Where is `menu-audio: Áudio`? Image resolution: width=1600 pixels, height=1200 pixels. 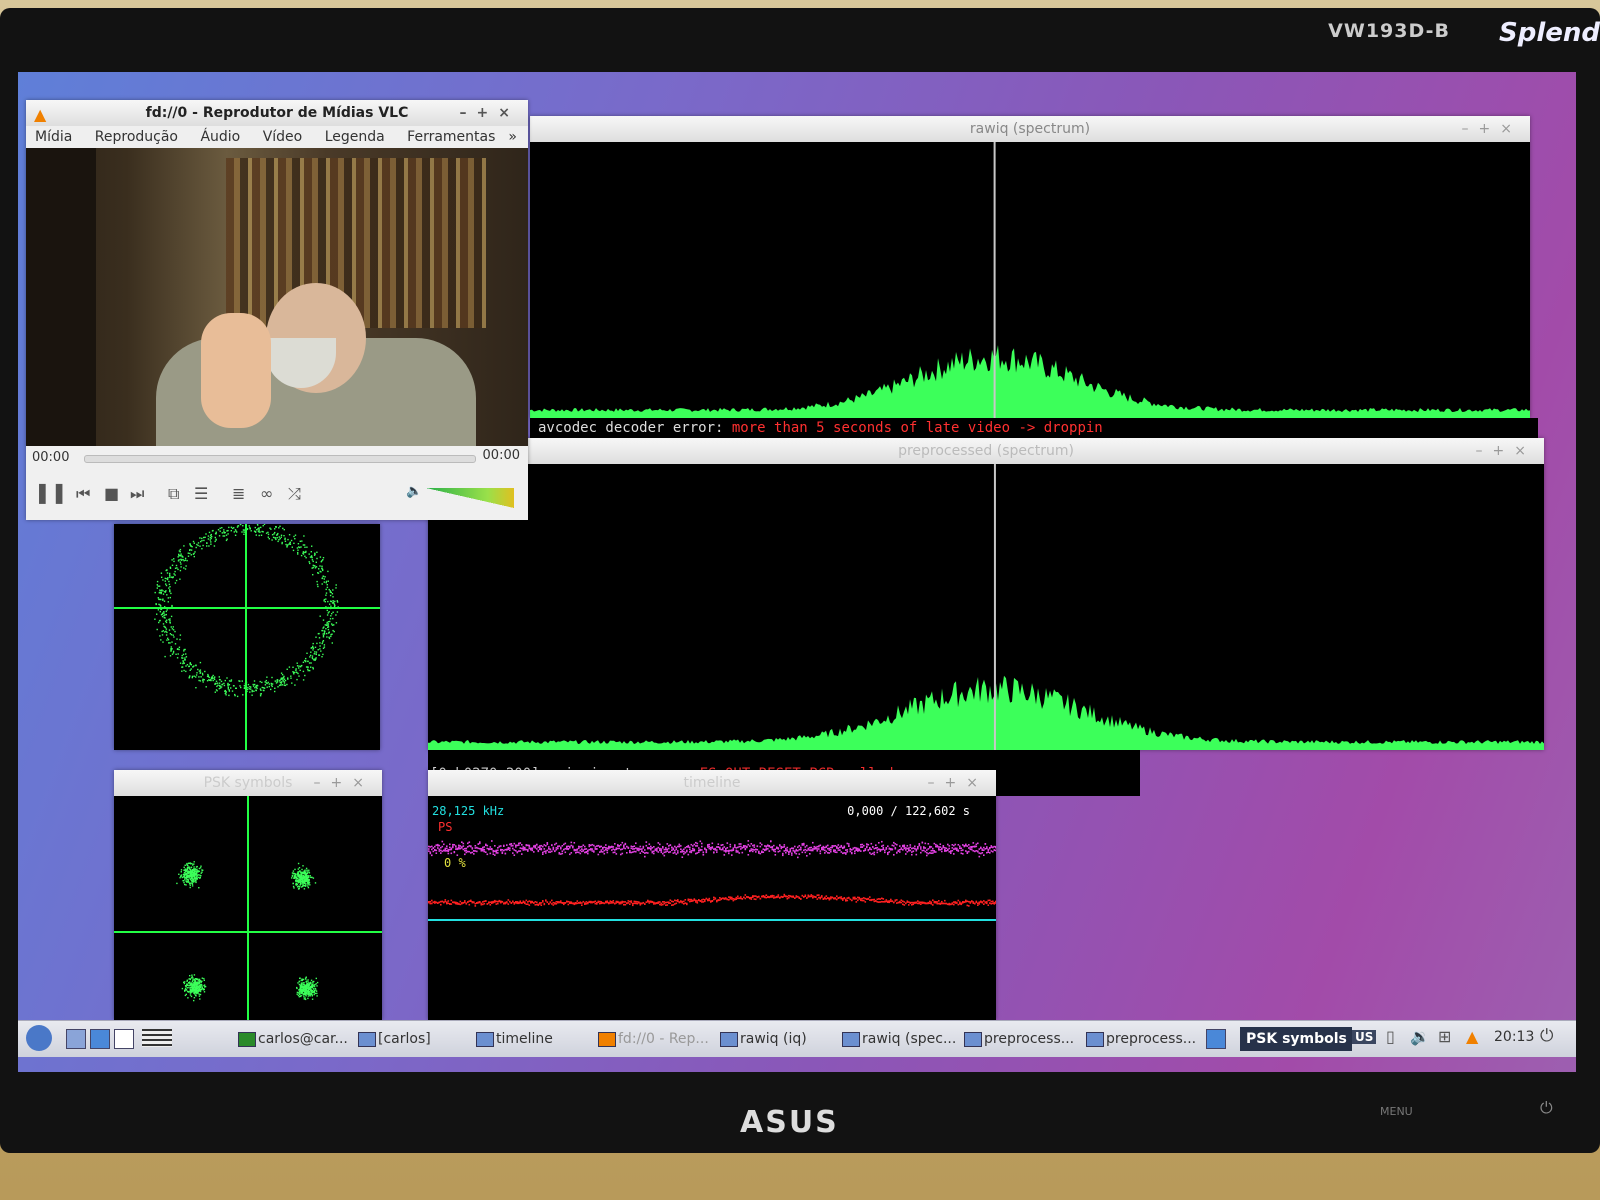 menu-audio: Áudio is located at coordinates (220, 137).